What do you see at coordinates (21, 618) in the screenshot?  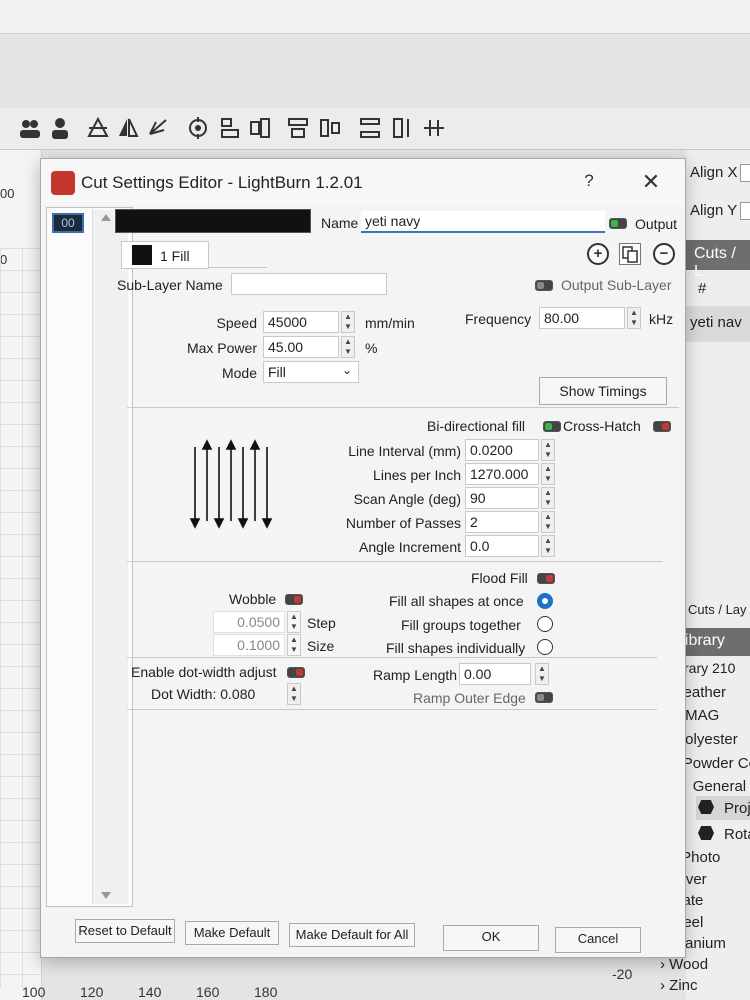 I see `canvas-grid` at bounding box center [21, 618].